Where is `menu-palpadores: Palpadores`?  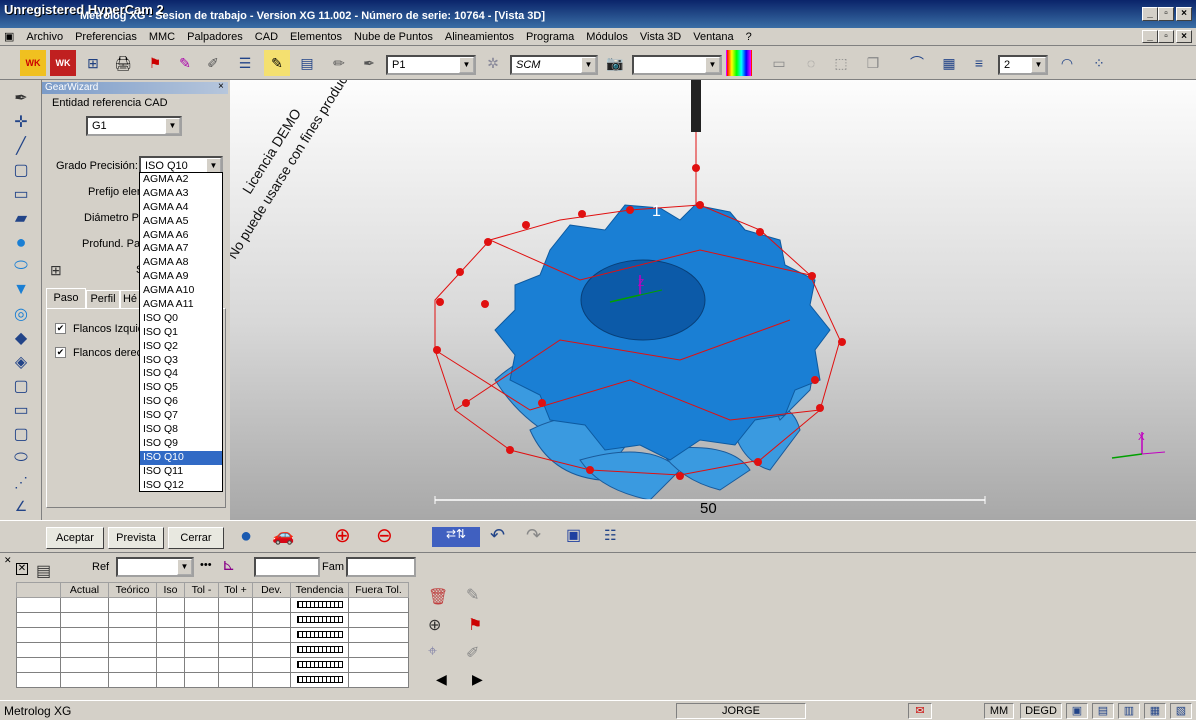
menu-palpadores: Palpadores is located at coordinates (215, 37).